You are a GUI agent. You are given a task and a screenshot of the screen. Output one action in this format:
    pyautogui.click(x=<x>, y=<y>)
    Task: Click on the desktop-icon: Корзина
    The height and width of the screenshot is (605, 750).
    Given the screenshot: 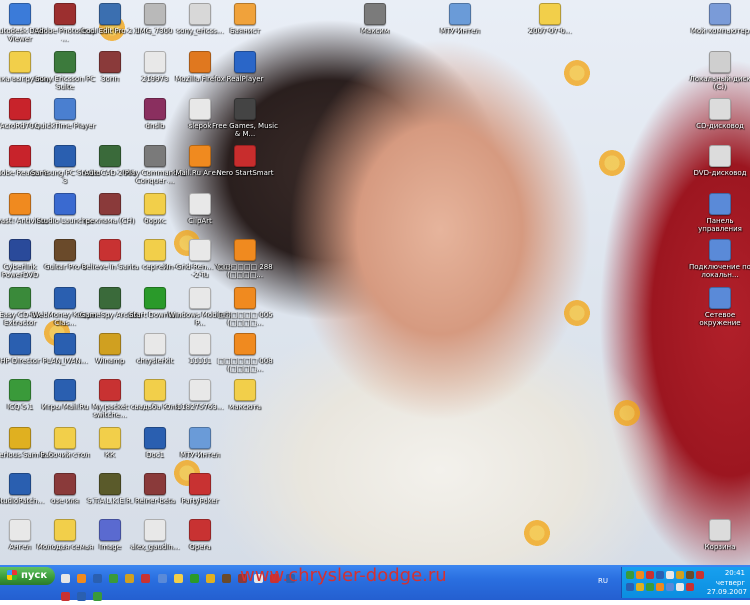 What is the action you would take?
    pyautogui.click(x=717, y=535)
    